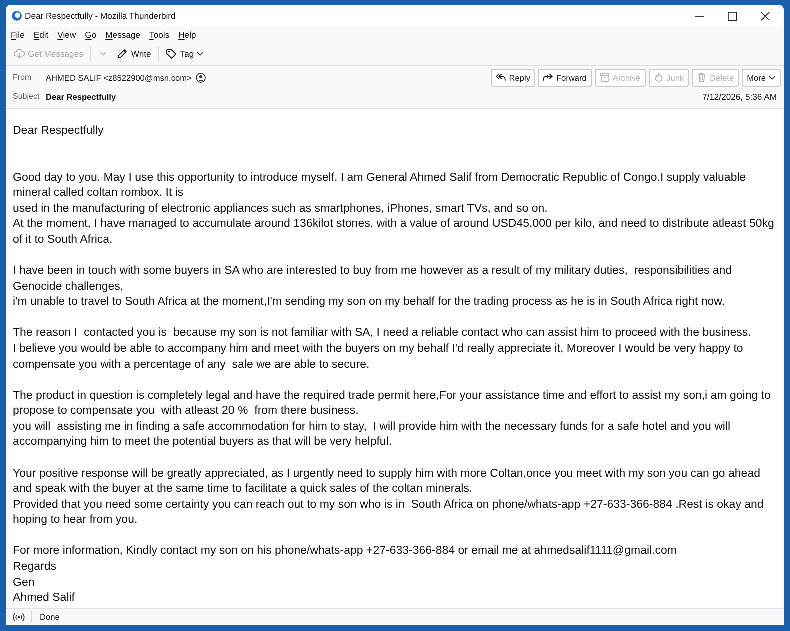 The height and width of the screenshot is (631, 790). What do you see at coordinates (27, 96) in the screenshot?
I see `subject-label: Subject` at bounding box center [27, 96].